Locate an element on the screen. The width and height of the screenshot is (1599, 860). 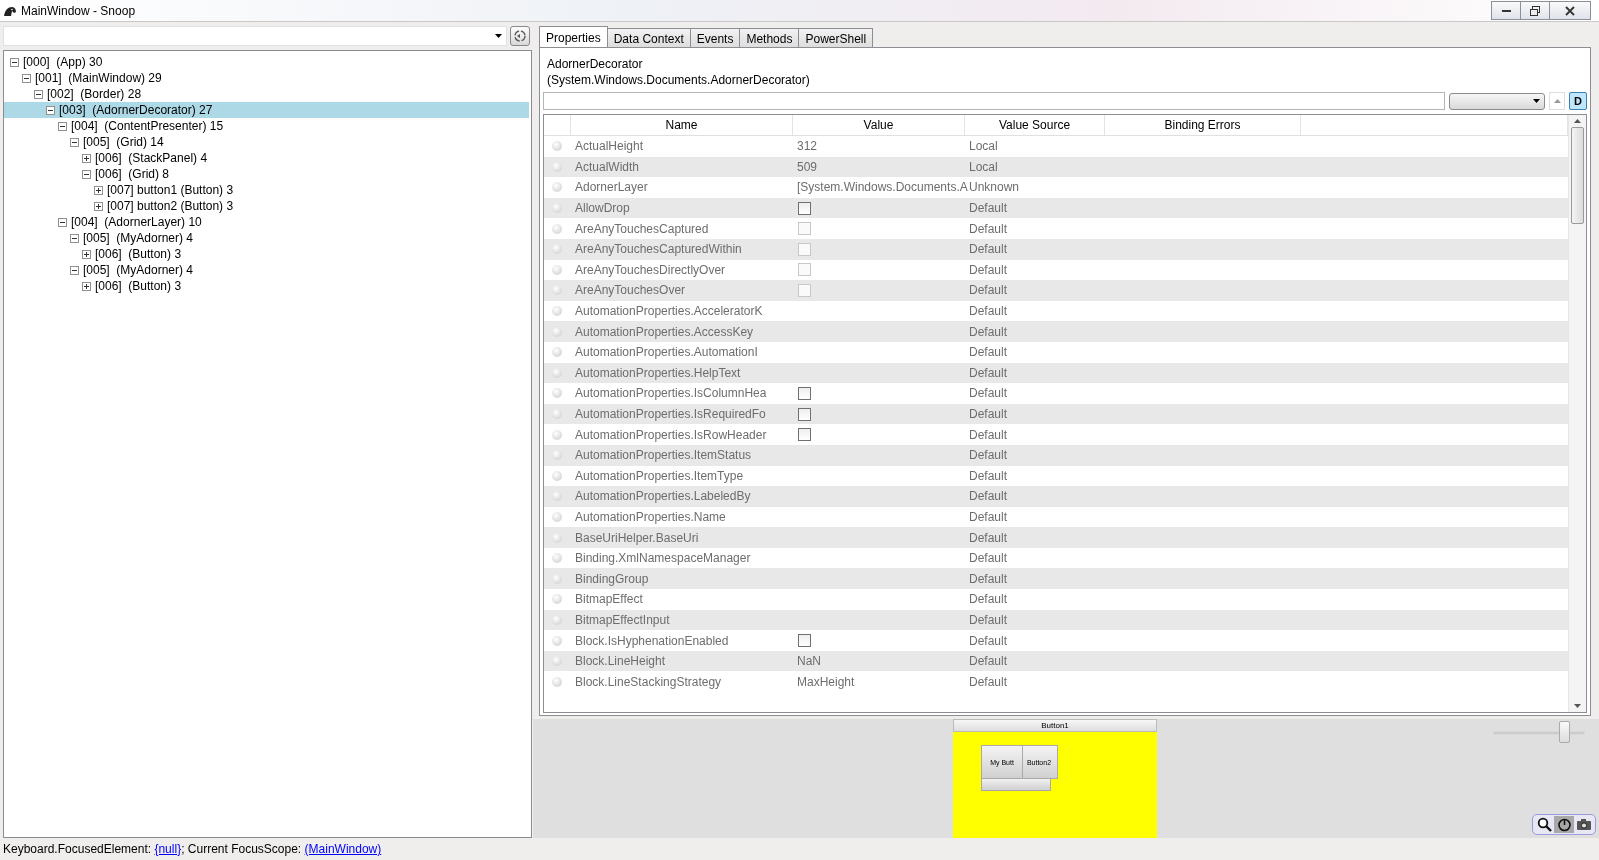
tree-item: [004] (ContentPresenter) 15 is located at coordinates (266, 126).